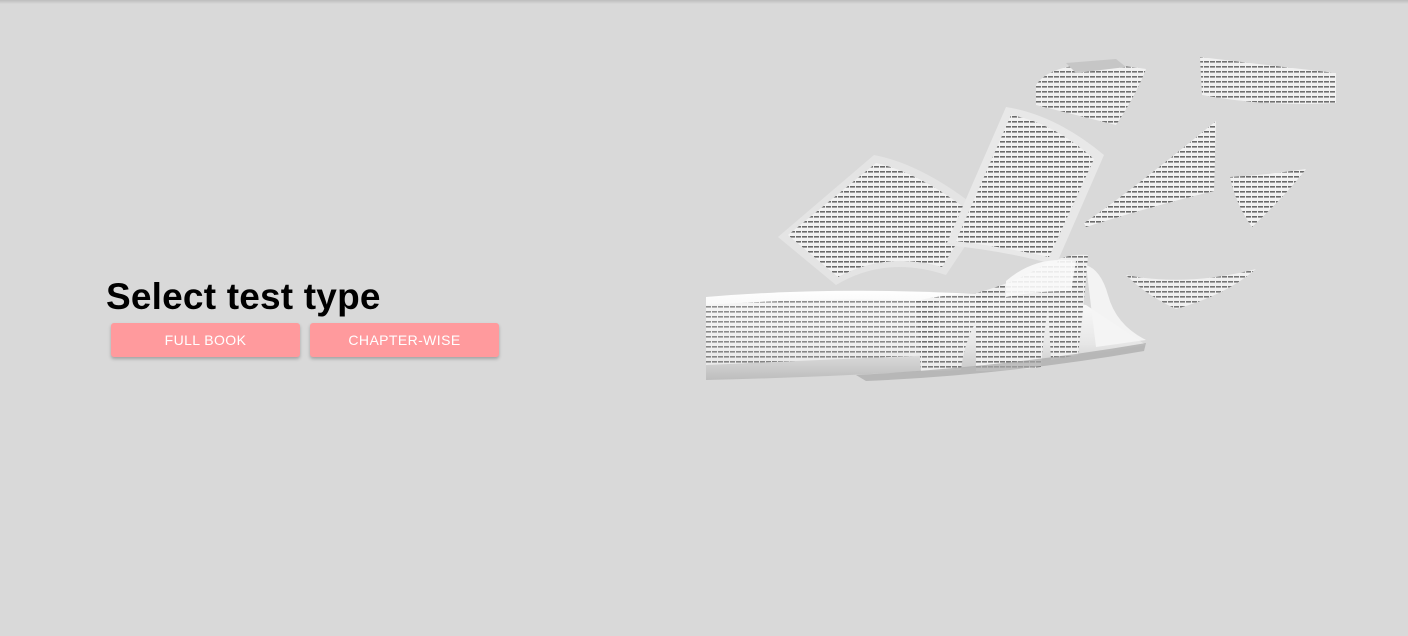 The width and height of the screenshot is (1408, 636). What do you see at coordinates (205, 340) in the screenshot?
I see `full-book-button: FULL BOOK` at bounding box center [205, 340].